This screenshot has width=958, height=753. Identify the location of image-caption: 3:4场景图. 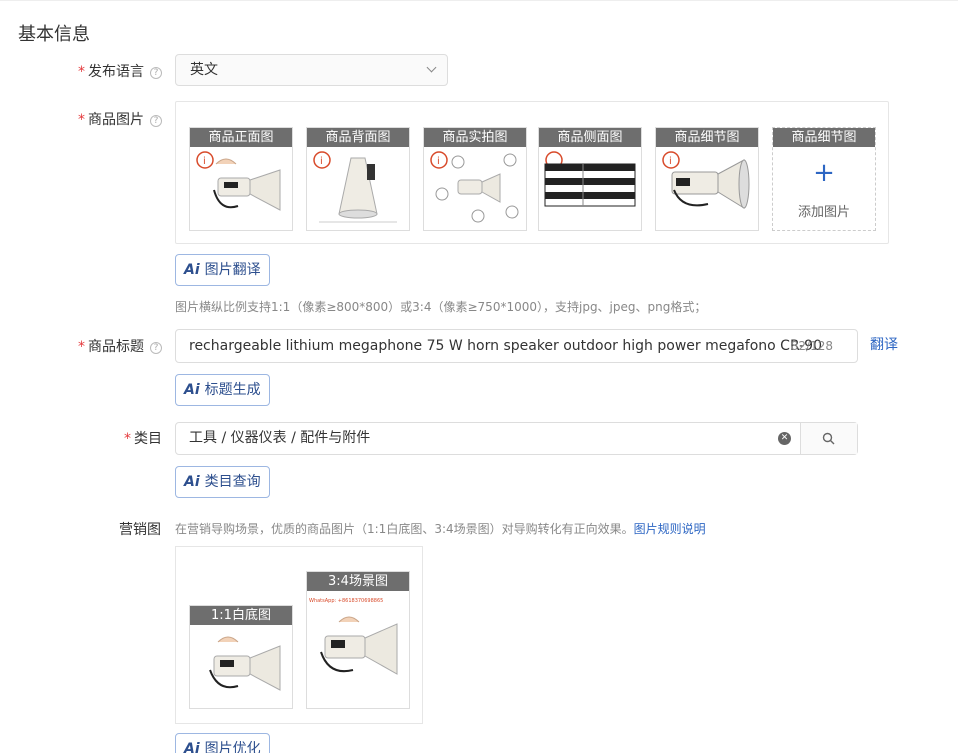
(358, 581).